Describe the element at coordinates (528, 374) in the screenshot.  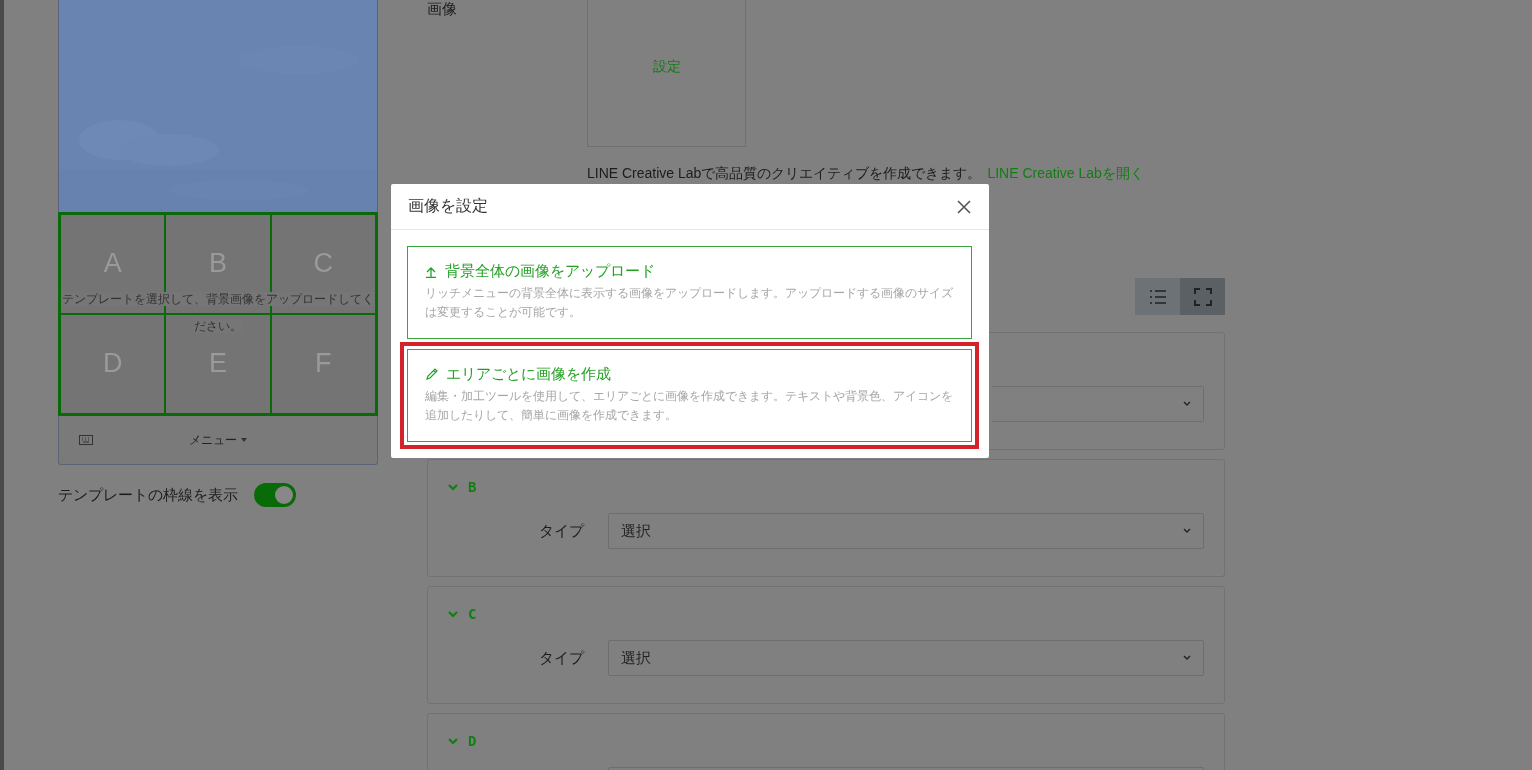
I see `option-title: エリアごとに画像を作成` at that location.